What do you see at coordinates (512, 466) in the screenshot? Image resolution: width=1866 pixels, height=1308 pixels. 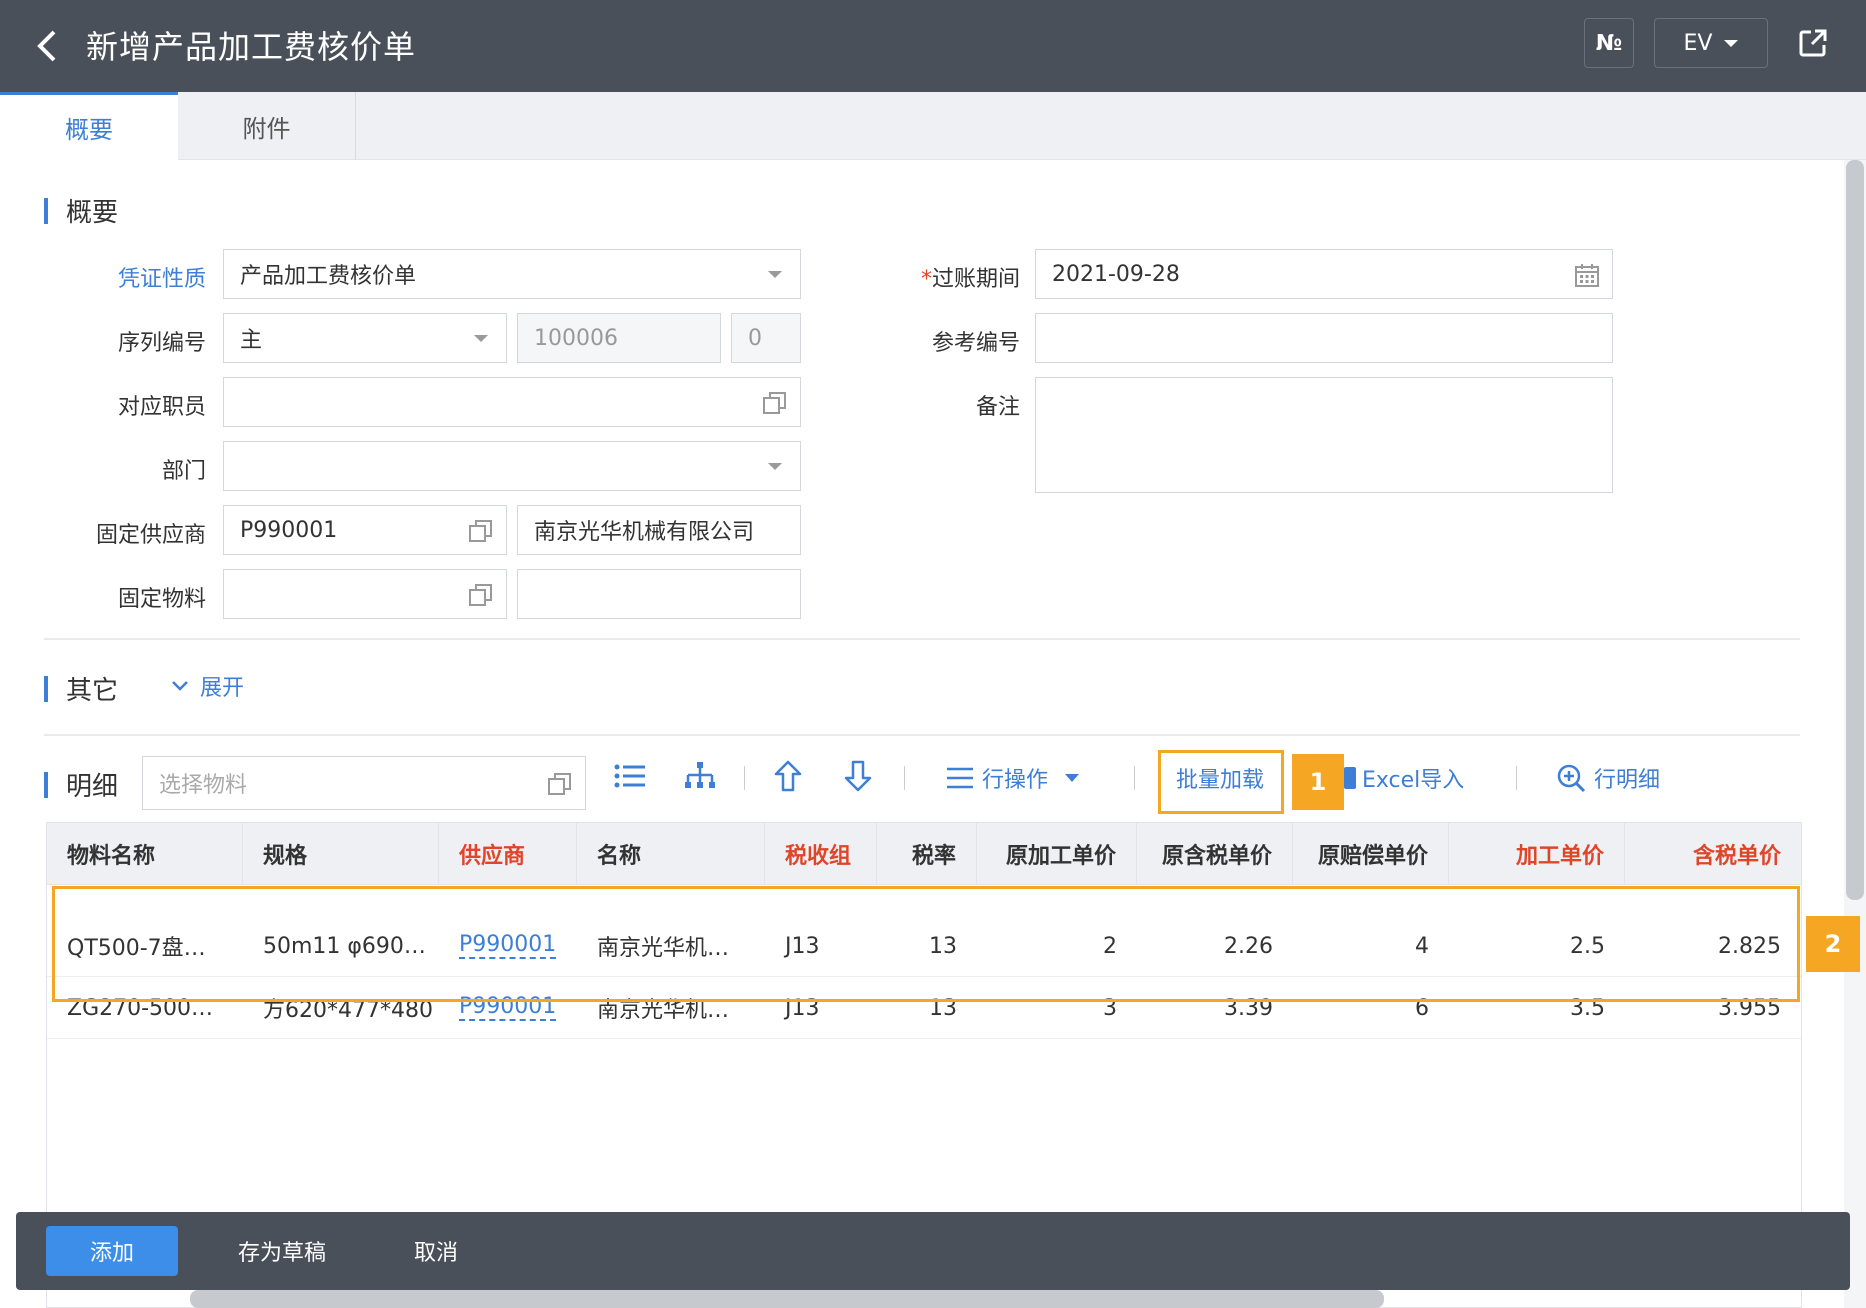 I see `department-select` at bounding box center [512, 466].